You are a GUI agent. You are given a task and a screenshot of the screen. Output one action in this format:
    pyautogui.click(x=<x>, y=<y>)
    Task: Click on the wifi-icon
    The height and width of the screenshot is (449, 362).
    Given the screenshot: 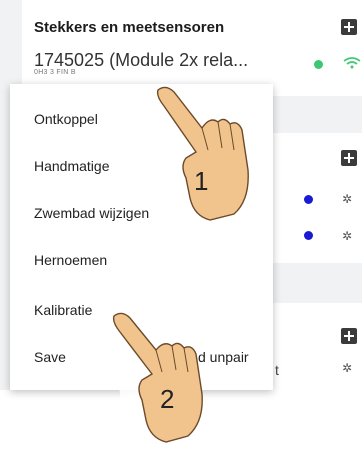 What is the action you would take?
    pyautogui.click(x=352, y=63)
    